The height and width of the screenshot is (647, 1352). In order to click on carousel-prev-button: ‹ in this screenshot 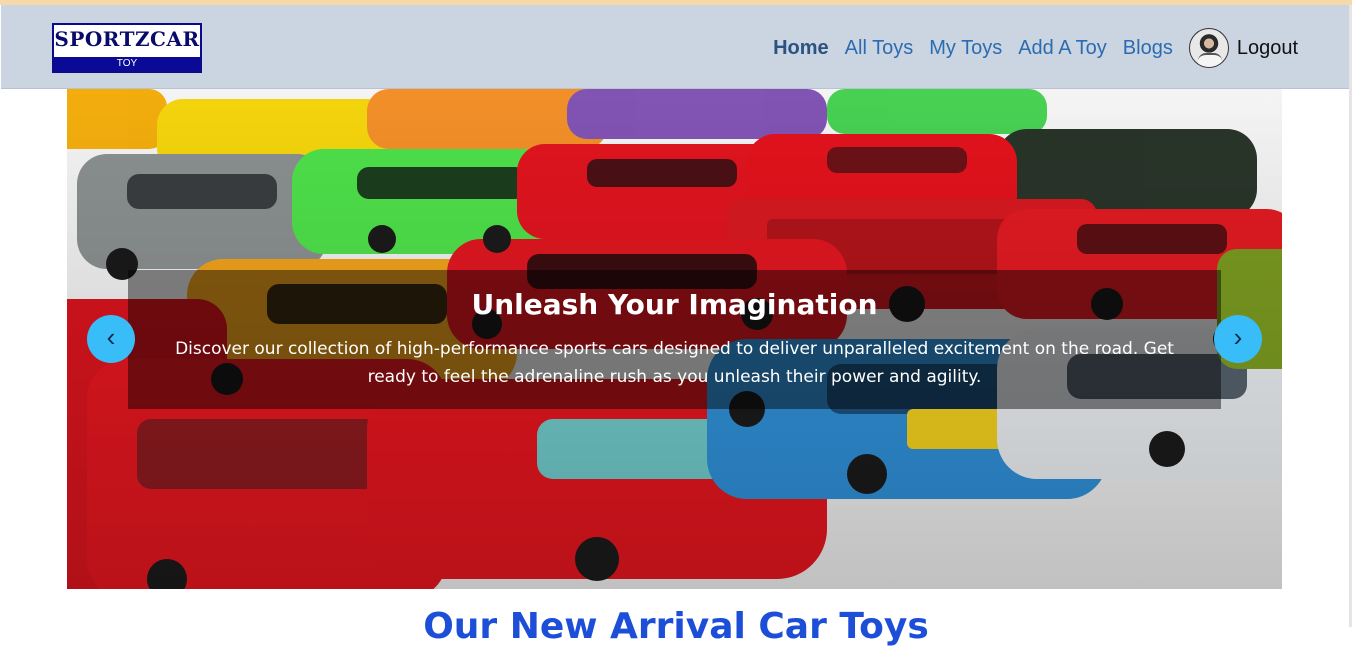, I will do `click(111, 339)`.